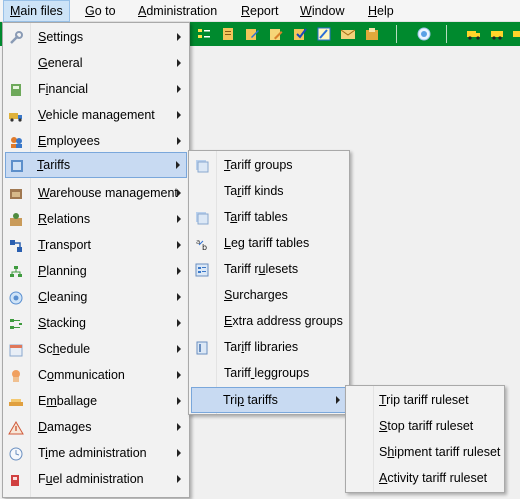  I want to click on menu-item-relations: Relations, so click(96, 220).